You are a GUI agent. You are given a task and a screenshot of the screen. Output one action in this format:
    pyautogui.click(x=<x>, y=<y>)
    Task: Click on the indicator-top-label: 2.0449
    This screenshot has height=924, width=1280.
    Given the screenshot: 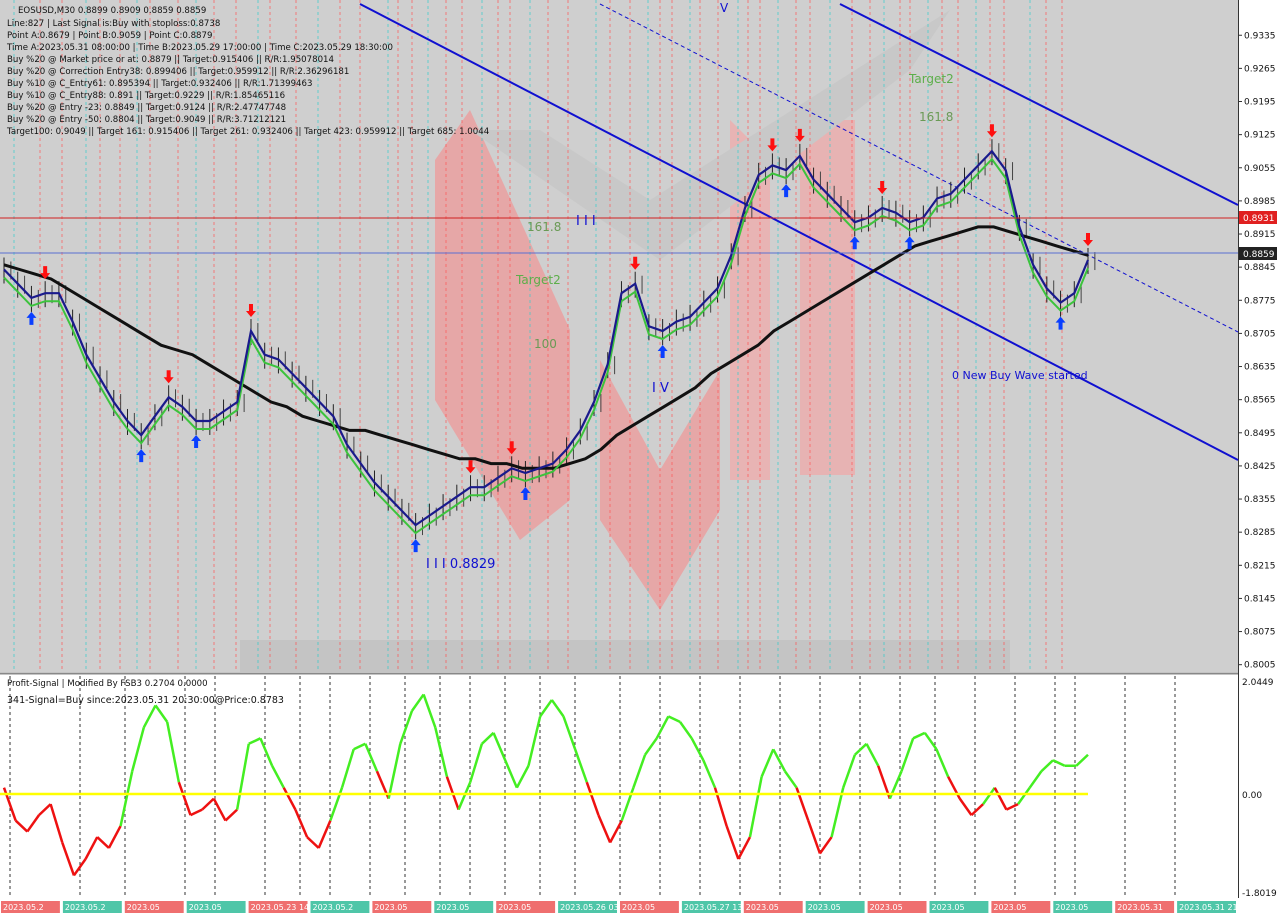 What is the action you would take?
    pyautogui.click(x=1258, y=683)
    